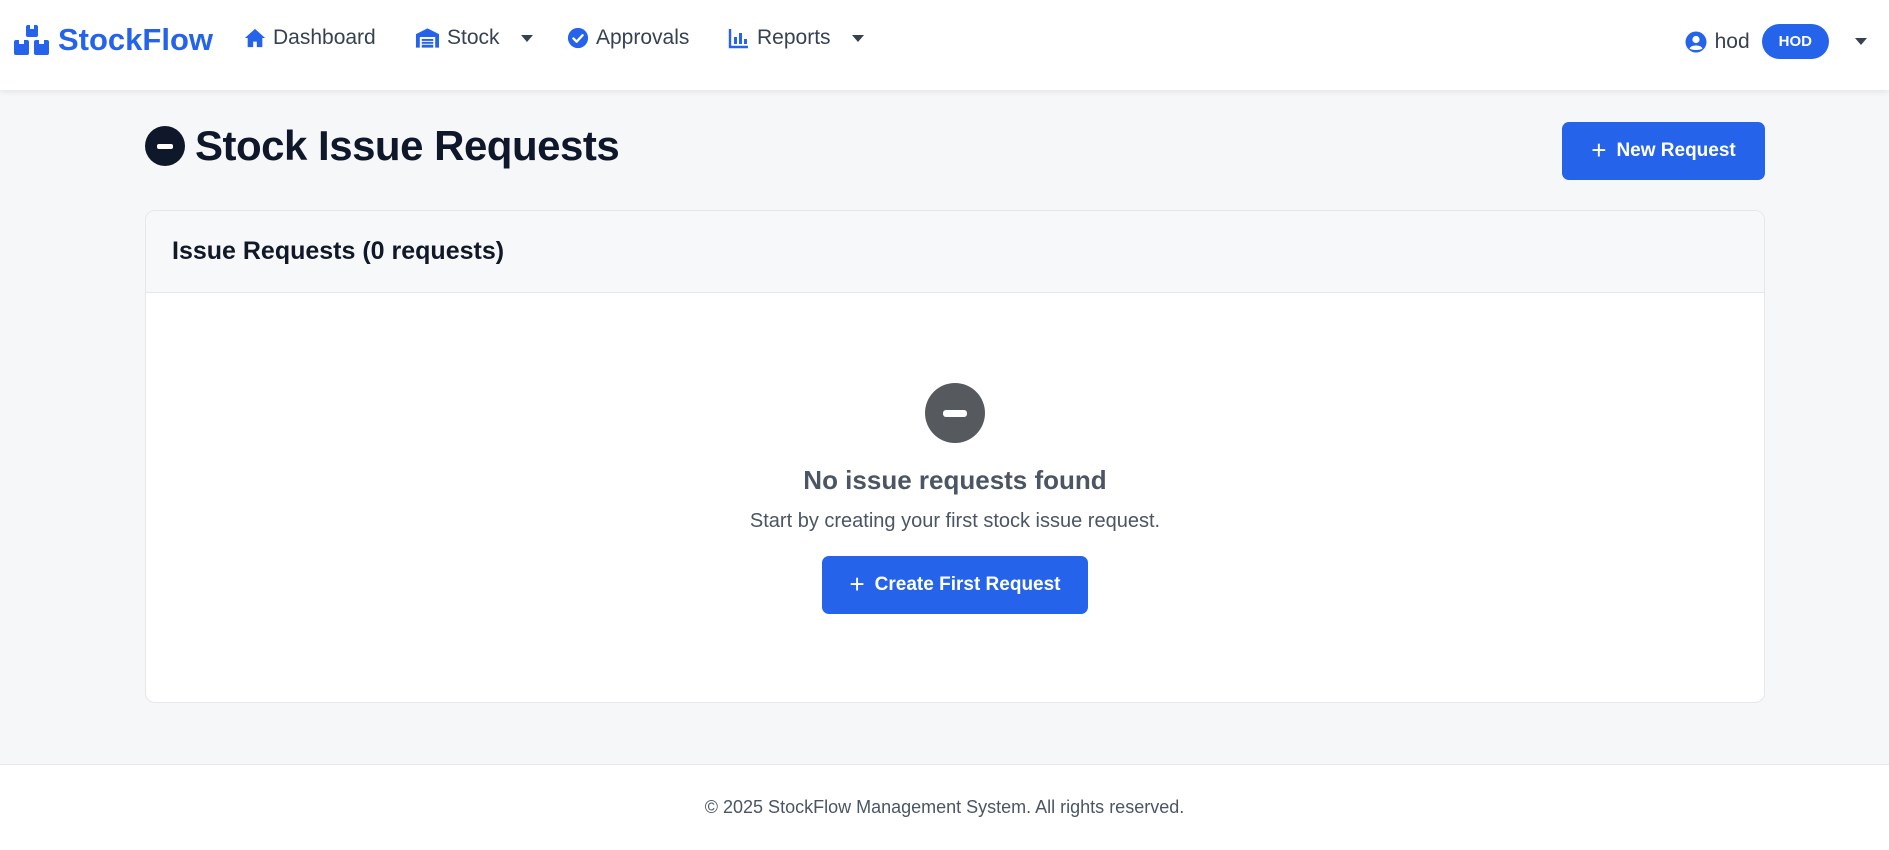 The width and height of the screenshot is (1889, 850). Describe the element at coordinates (427, 38) in the screenshot. I see `warehouse-icon` at that location.